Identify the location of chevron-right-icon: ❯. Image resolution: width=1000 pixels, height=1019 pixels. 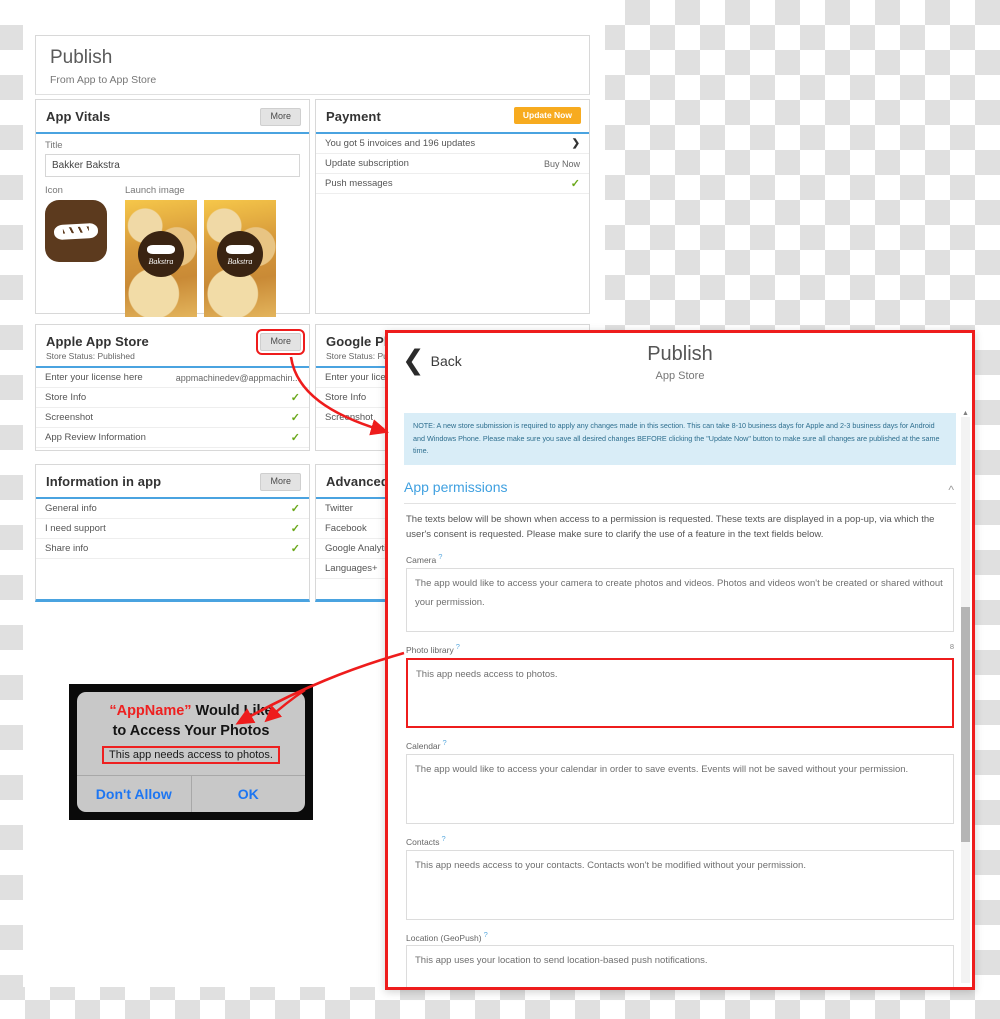
(575, 143).